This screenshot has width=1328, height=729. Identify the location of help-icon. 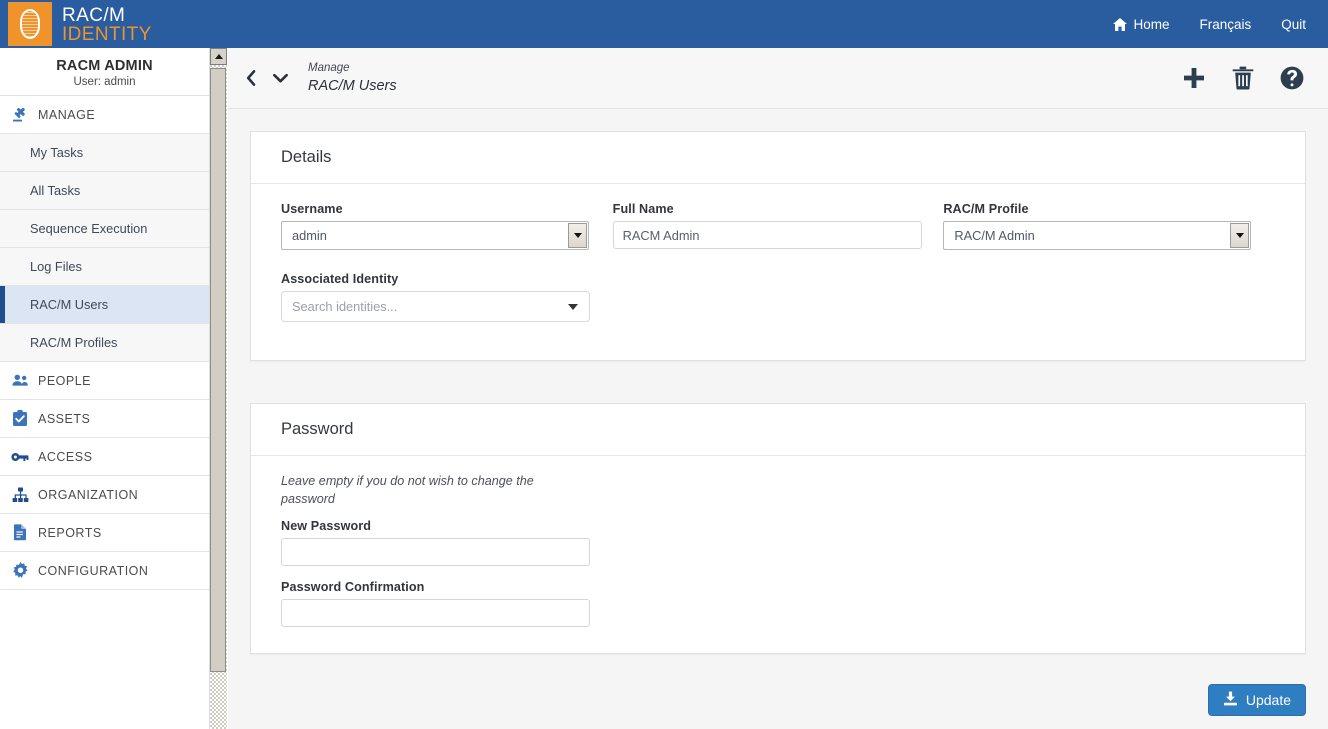
(1292, 78).